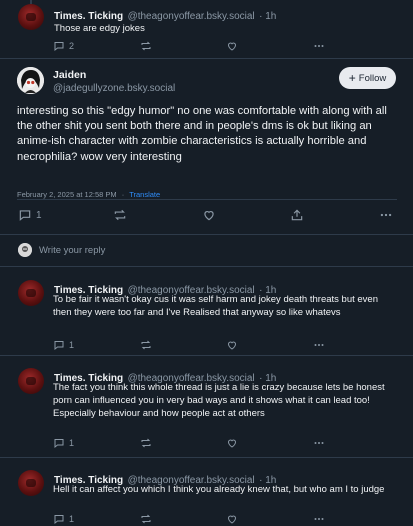 This screenshot has width=413, height=526. Describe the element at coordinates (191, 16) in the screenshot. I see `author-handle: @theagonyoffear.bsky.social` at that location.